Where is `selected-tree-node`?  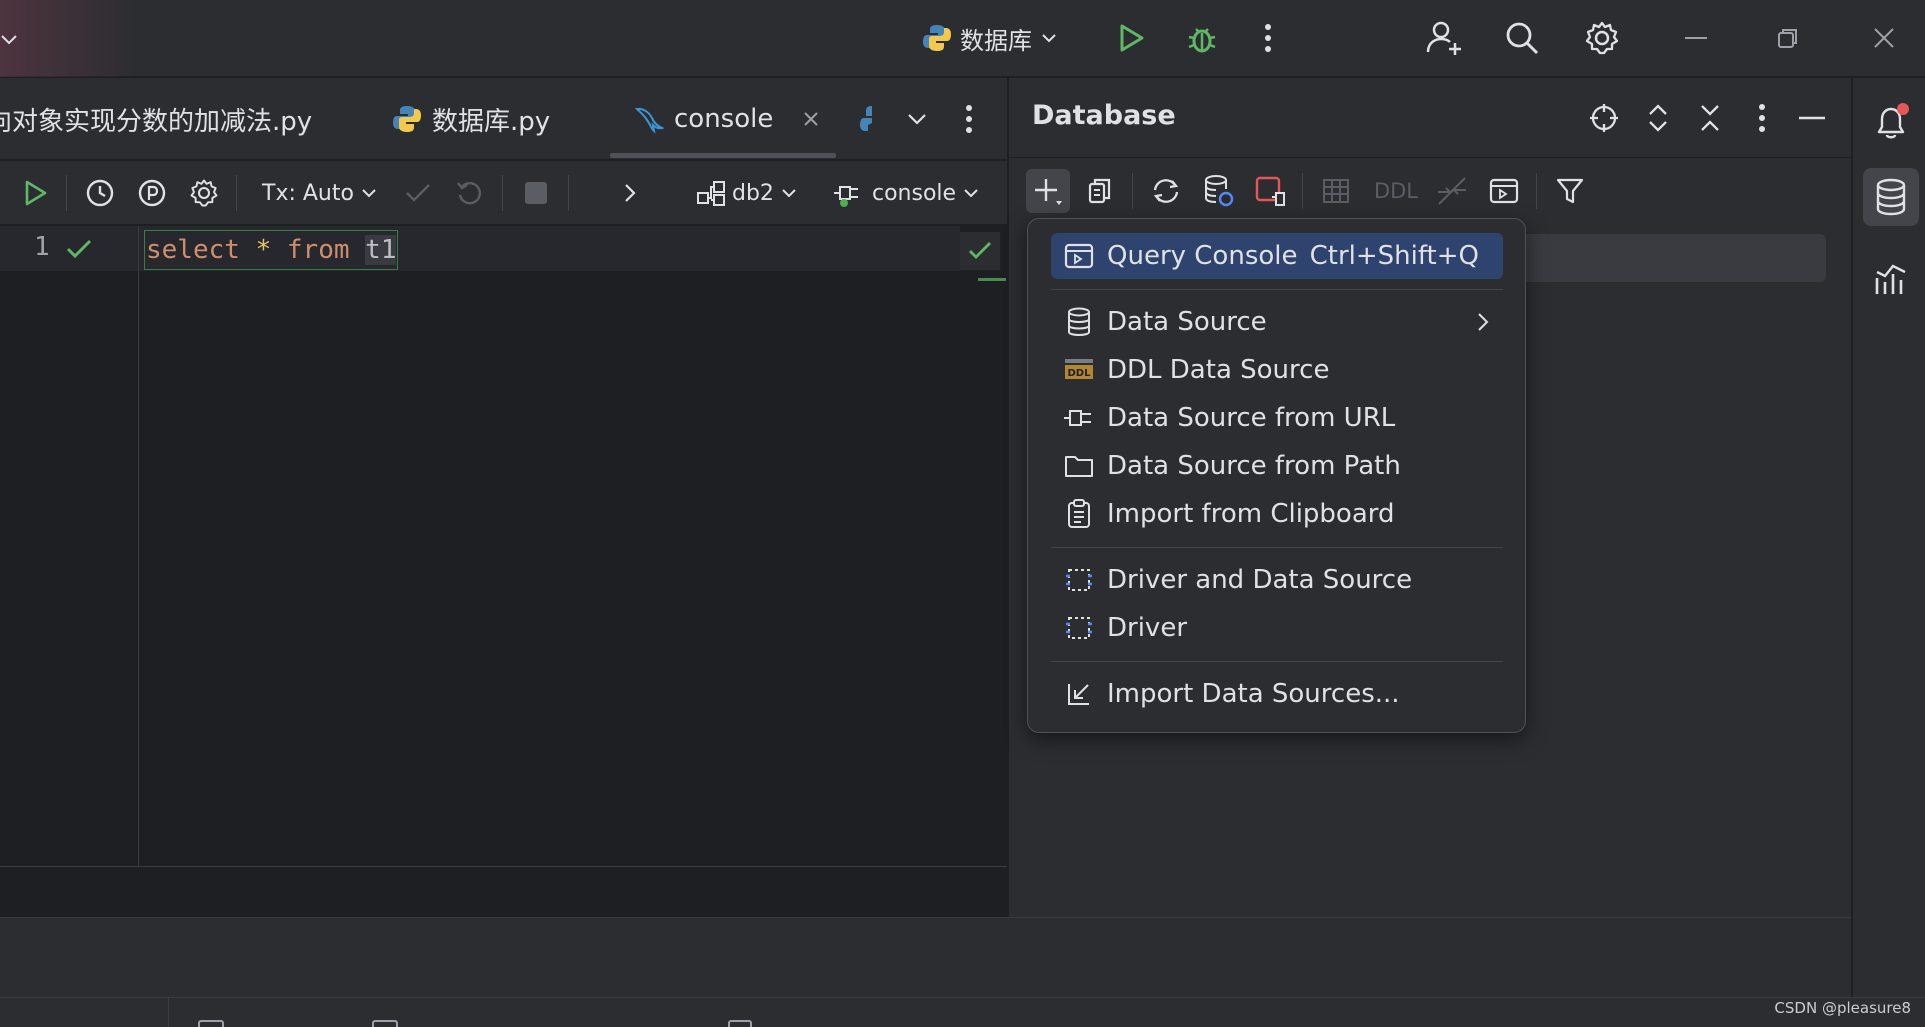
selected-tree-node is located at coordinates (1658, 258).